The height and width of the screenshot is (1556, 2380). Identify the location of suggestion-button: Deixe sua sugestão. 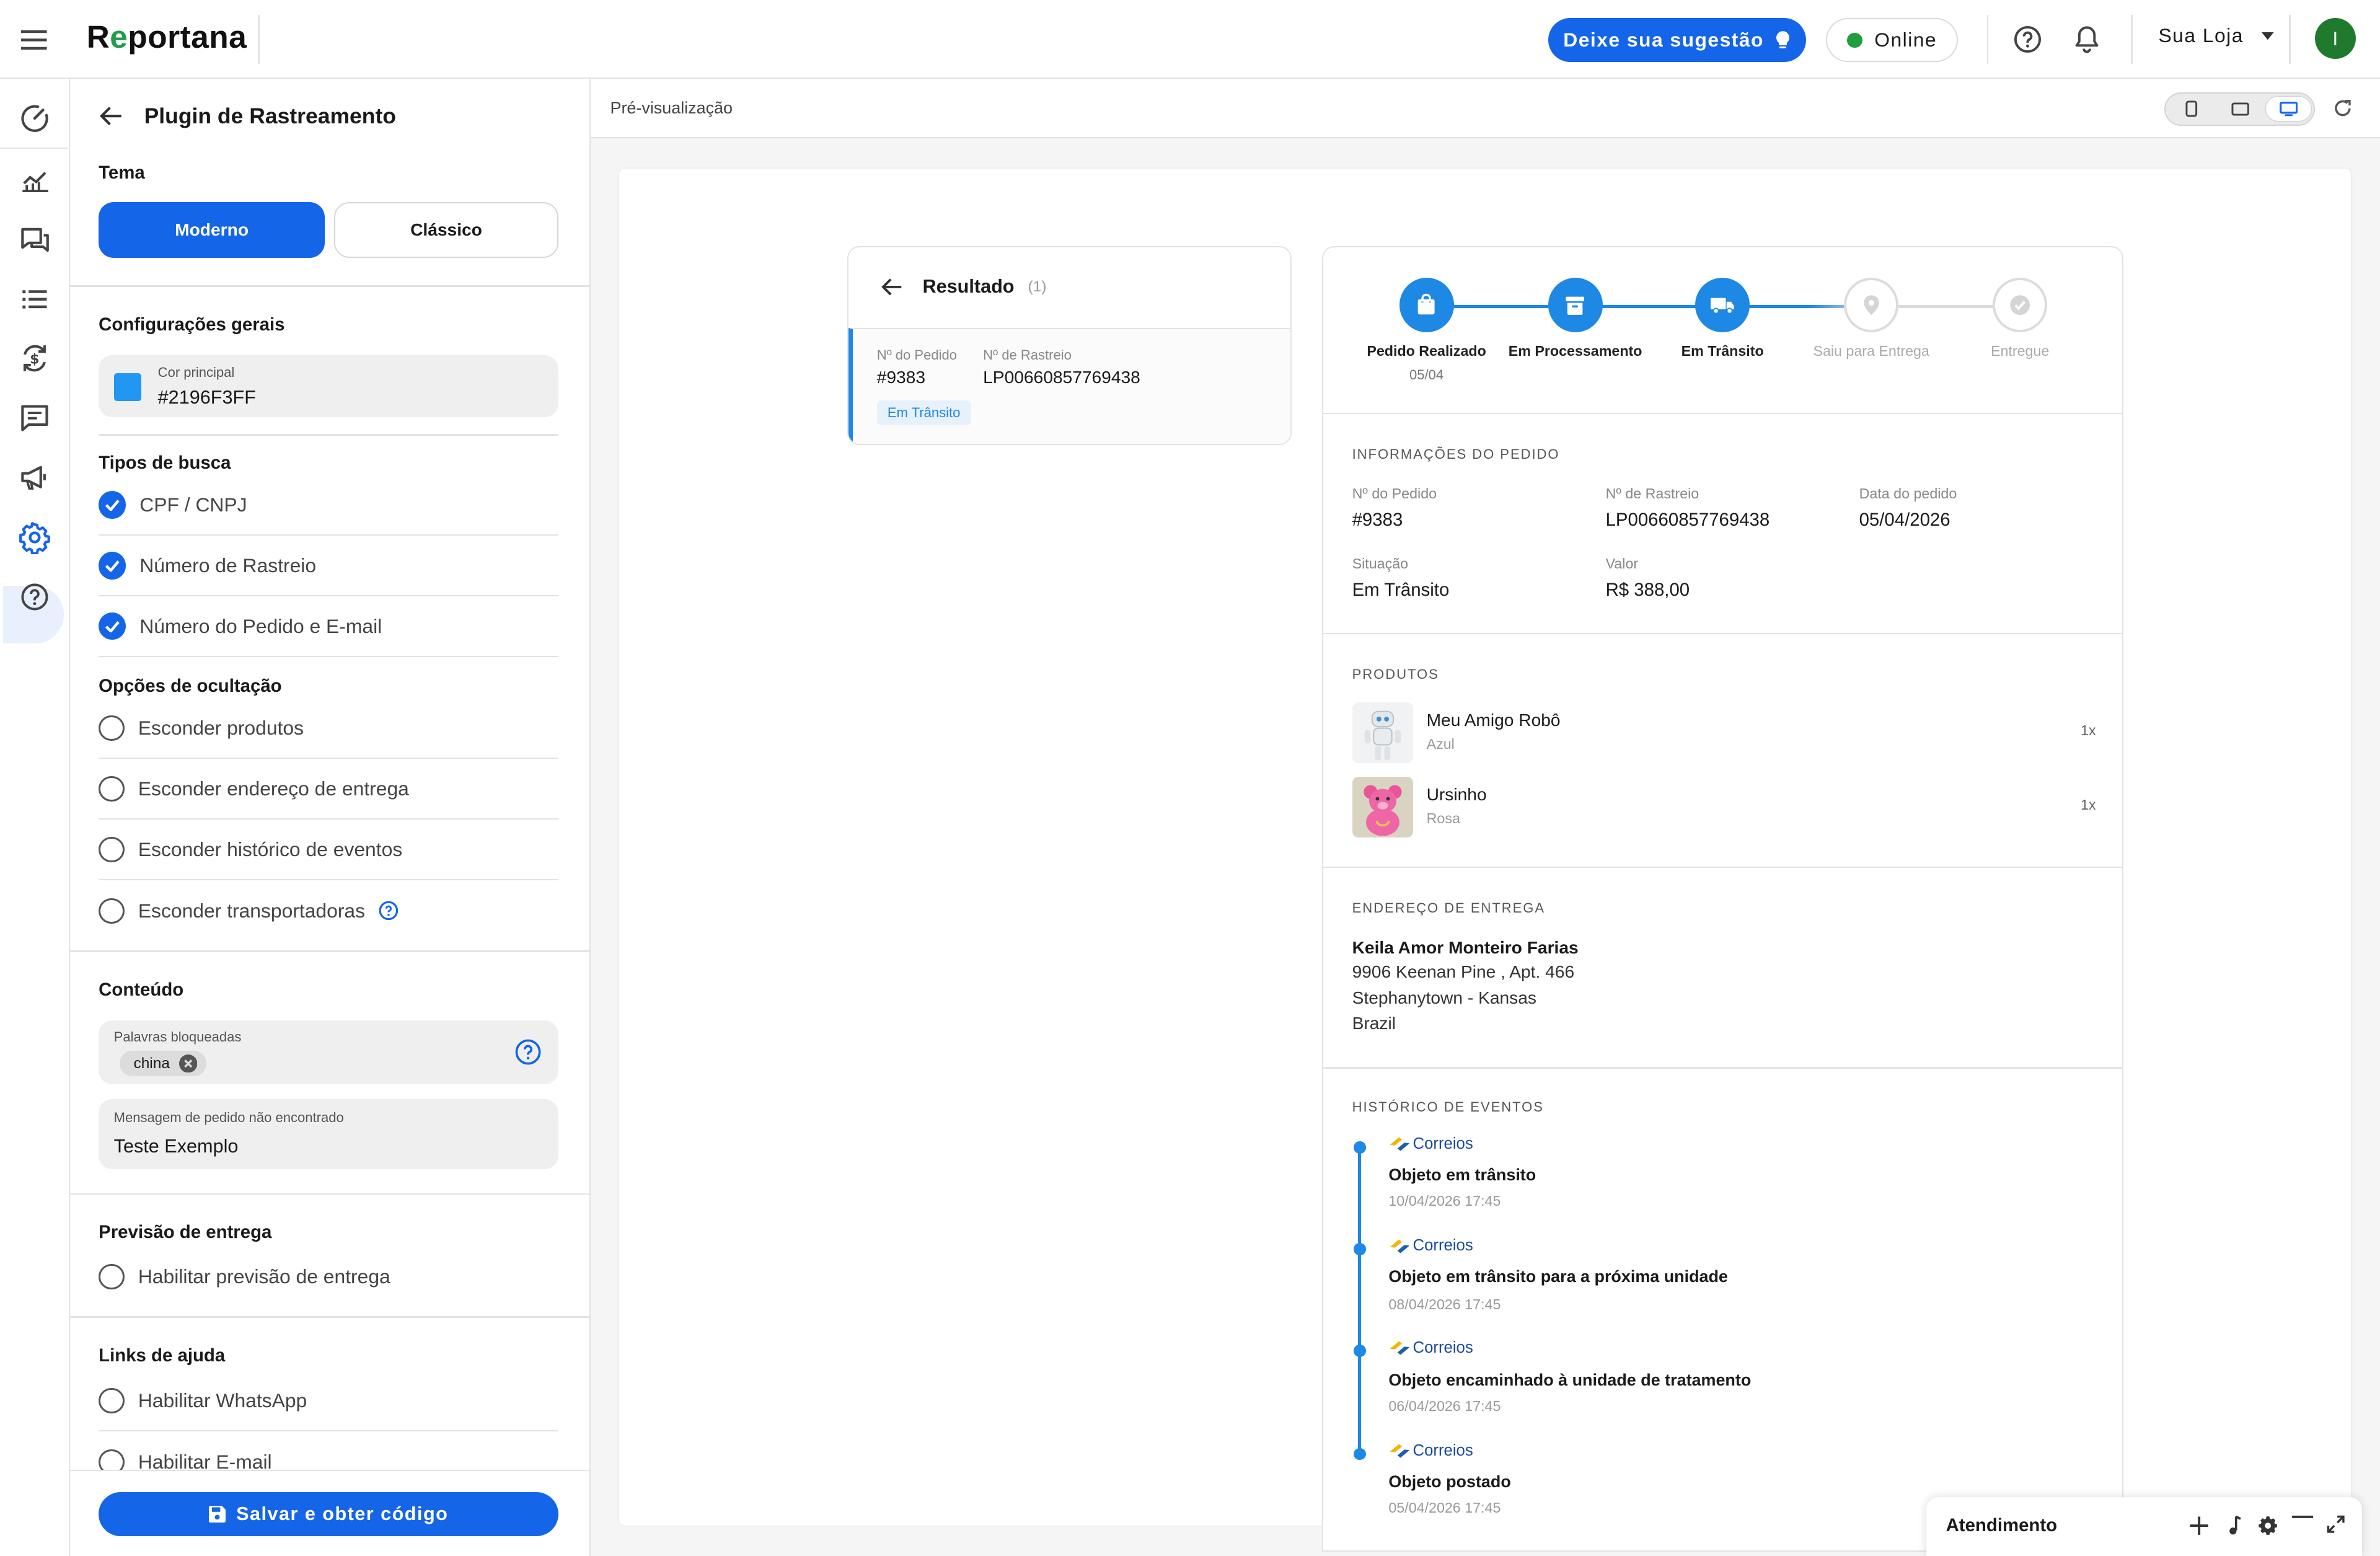
(1677, 40).